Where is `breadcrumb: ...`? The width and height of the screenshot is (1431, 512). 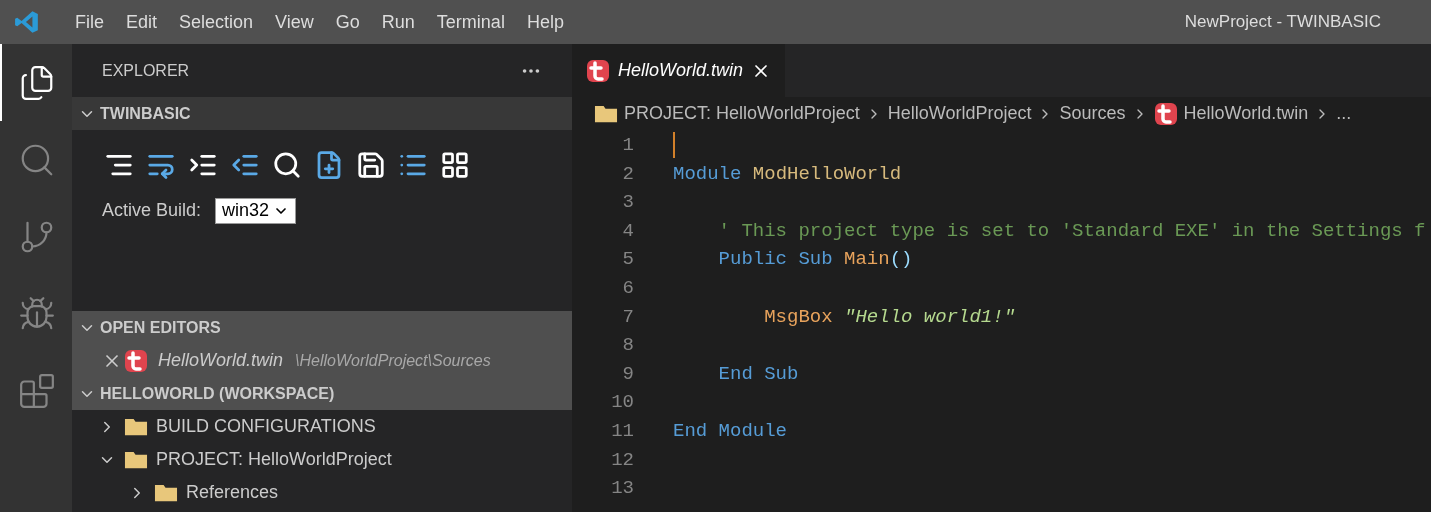 breadcrumb: ... is located at coordinates (1344, 113).